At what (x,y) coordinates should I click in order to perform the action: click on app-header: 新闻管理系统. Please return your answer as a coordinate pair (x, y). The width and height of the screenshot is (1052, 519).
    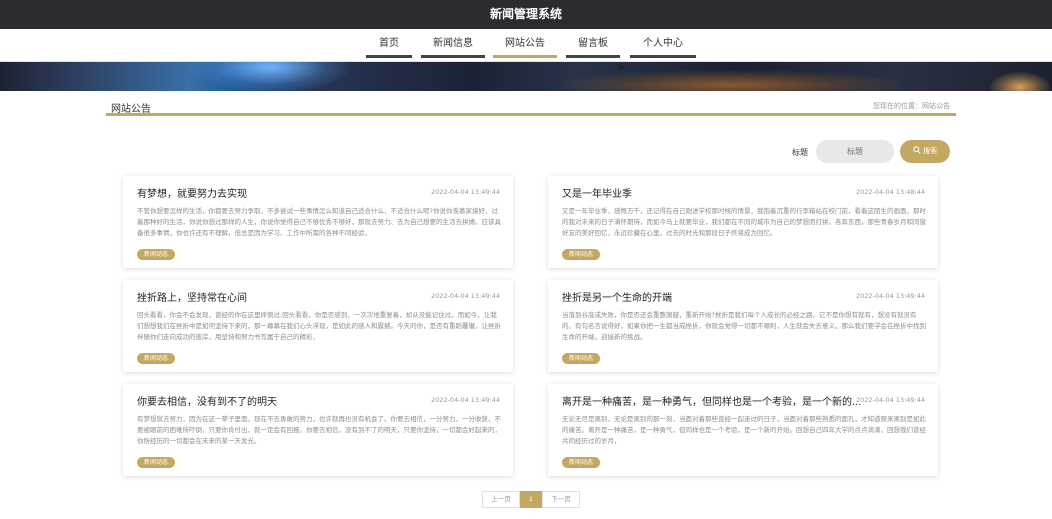
    Looking at the image, I should click on (526, 14).